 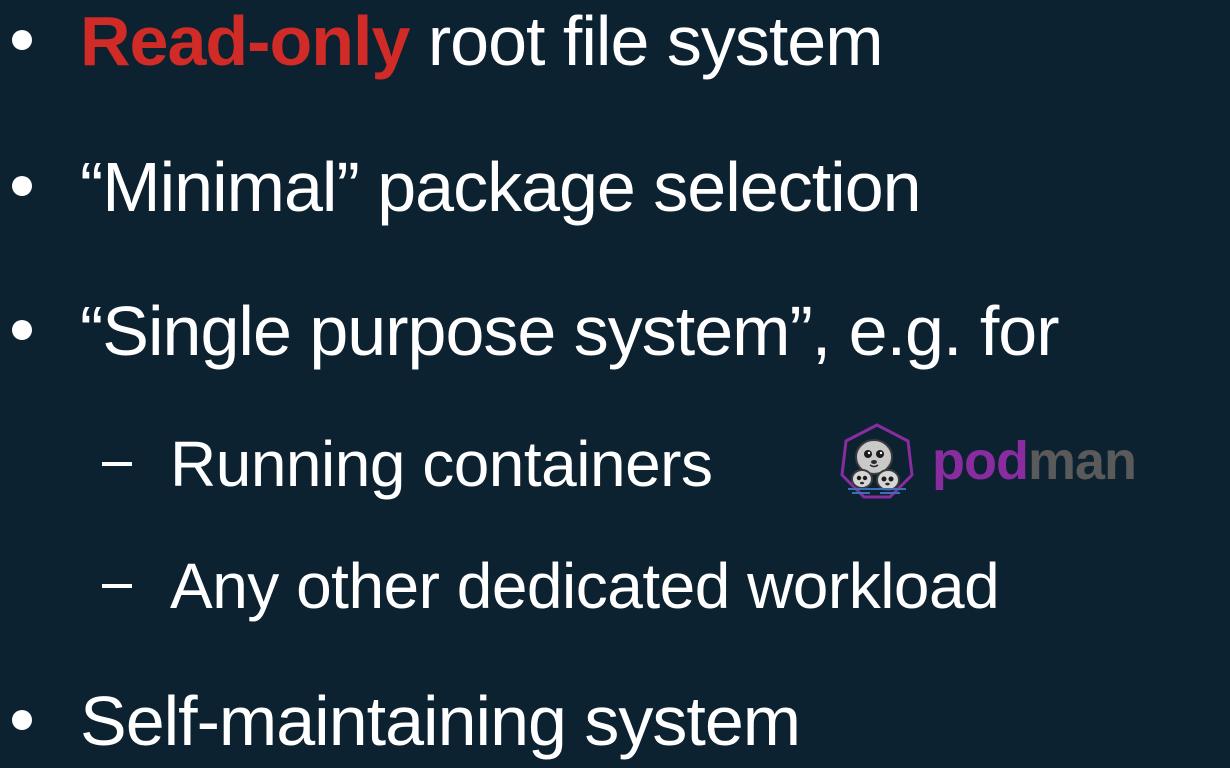 I want to click on bullet-item-minimal: “Minimal” package selection, so click(x=615, y=186).